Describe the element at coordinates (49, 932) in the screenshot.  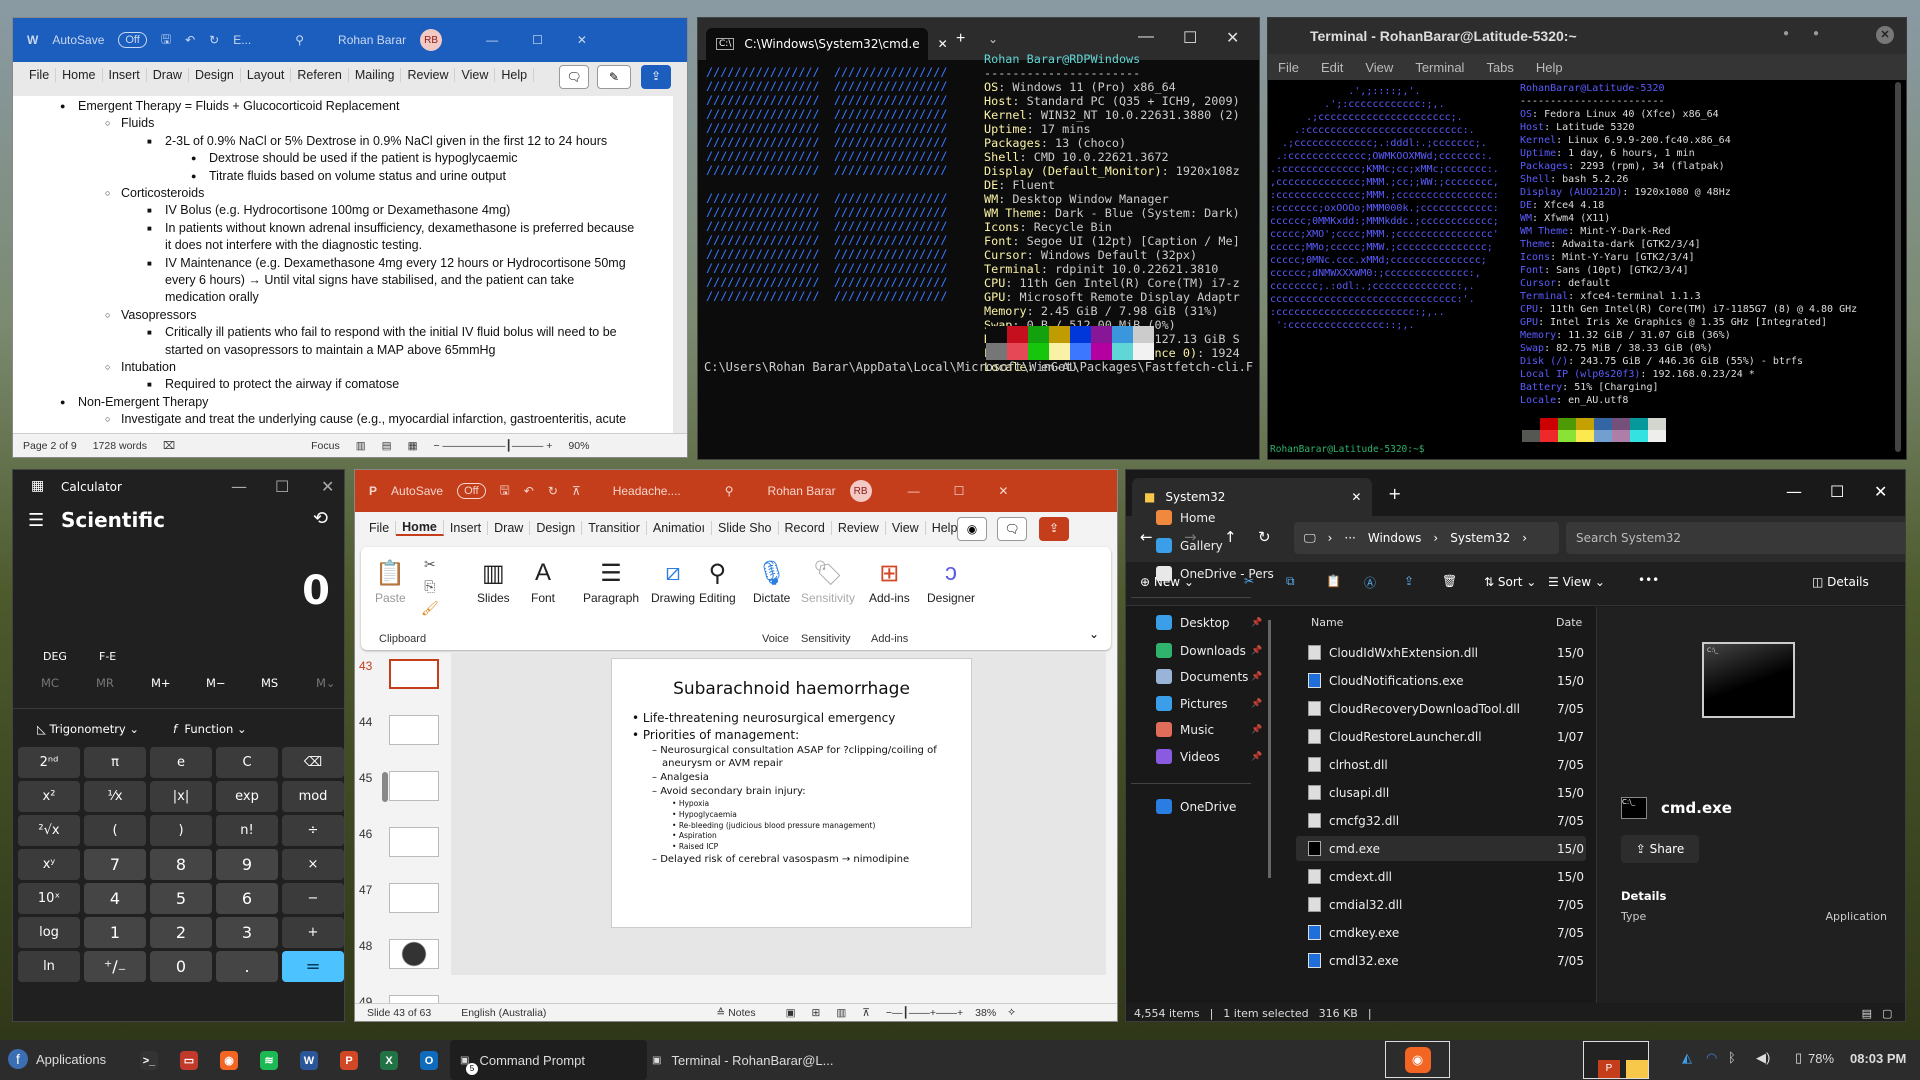
I see `key-button: log` at that location.